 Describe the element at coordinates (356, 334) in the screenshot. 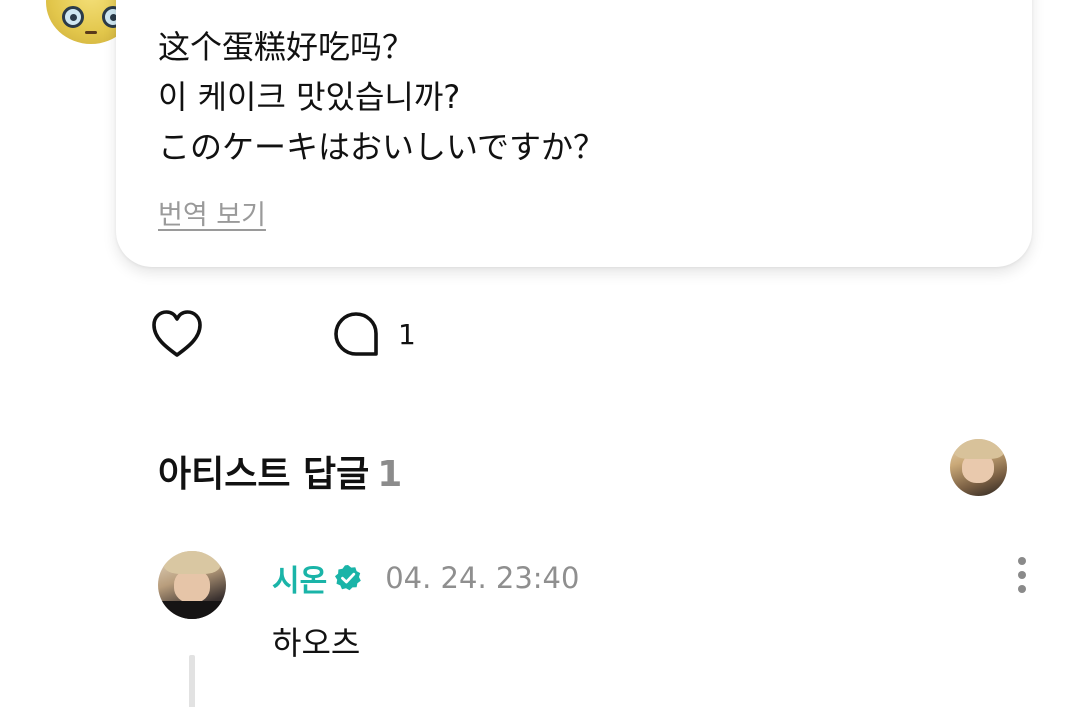

I see `comment-bubble-icon` at that location.